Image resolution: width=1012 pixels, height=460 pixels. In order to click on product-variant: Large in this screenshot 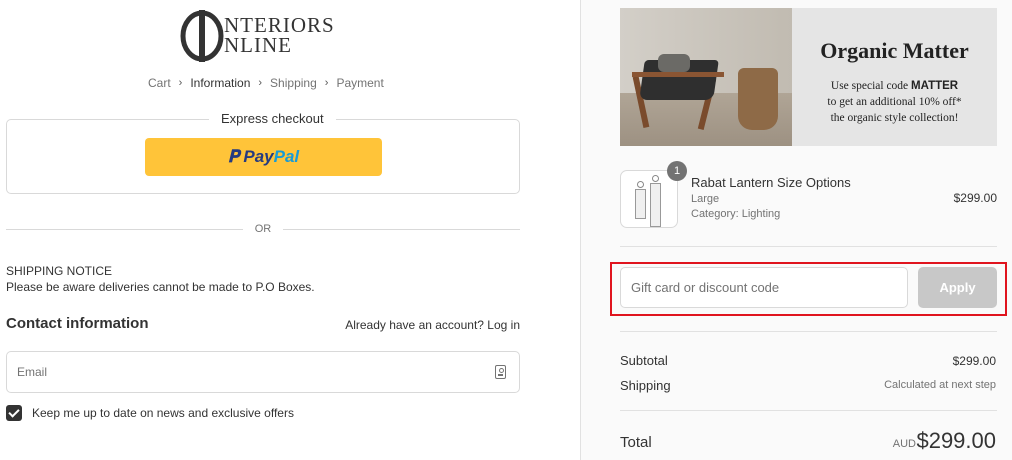, I will do `click(705, 199)`.